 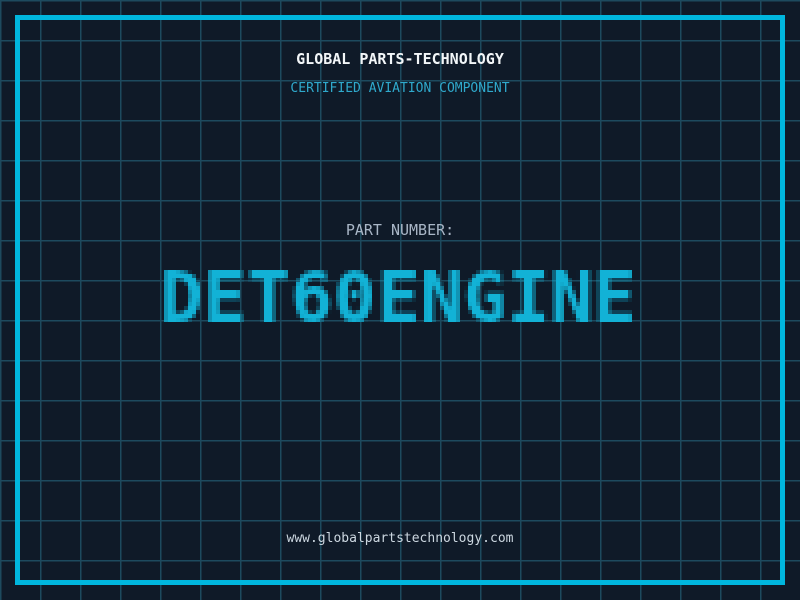 What do you see at coordinates (400, 88) in the screenshot?
I see `certification-subtitle: CERTIFIED AVIATION COMPONENT` at bounding box center [400, 88].